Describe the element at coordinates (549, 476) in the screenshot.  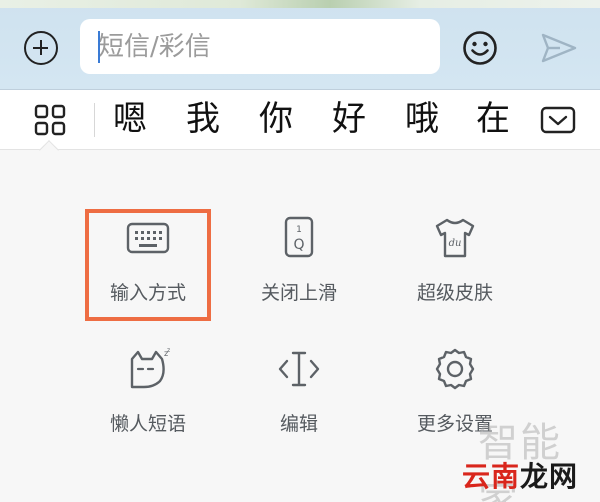
I see `watermark-logo-part2: 龙网` at that location.